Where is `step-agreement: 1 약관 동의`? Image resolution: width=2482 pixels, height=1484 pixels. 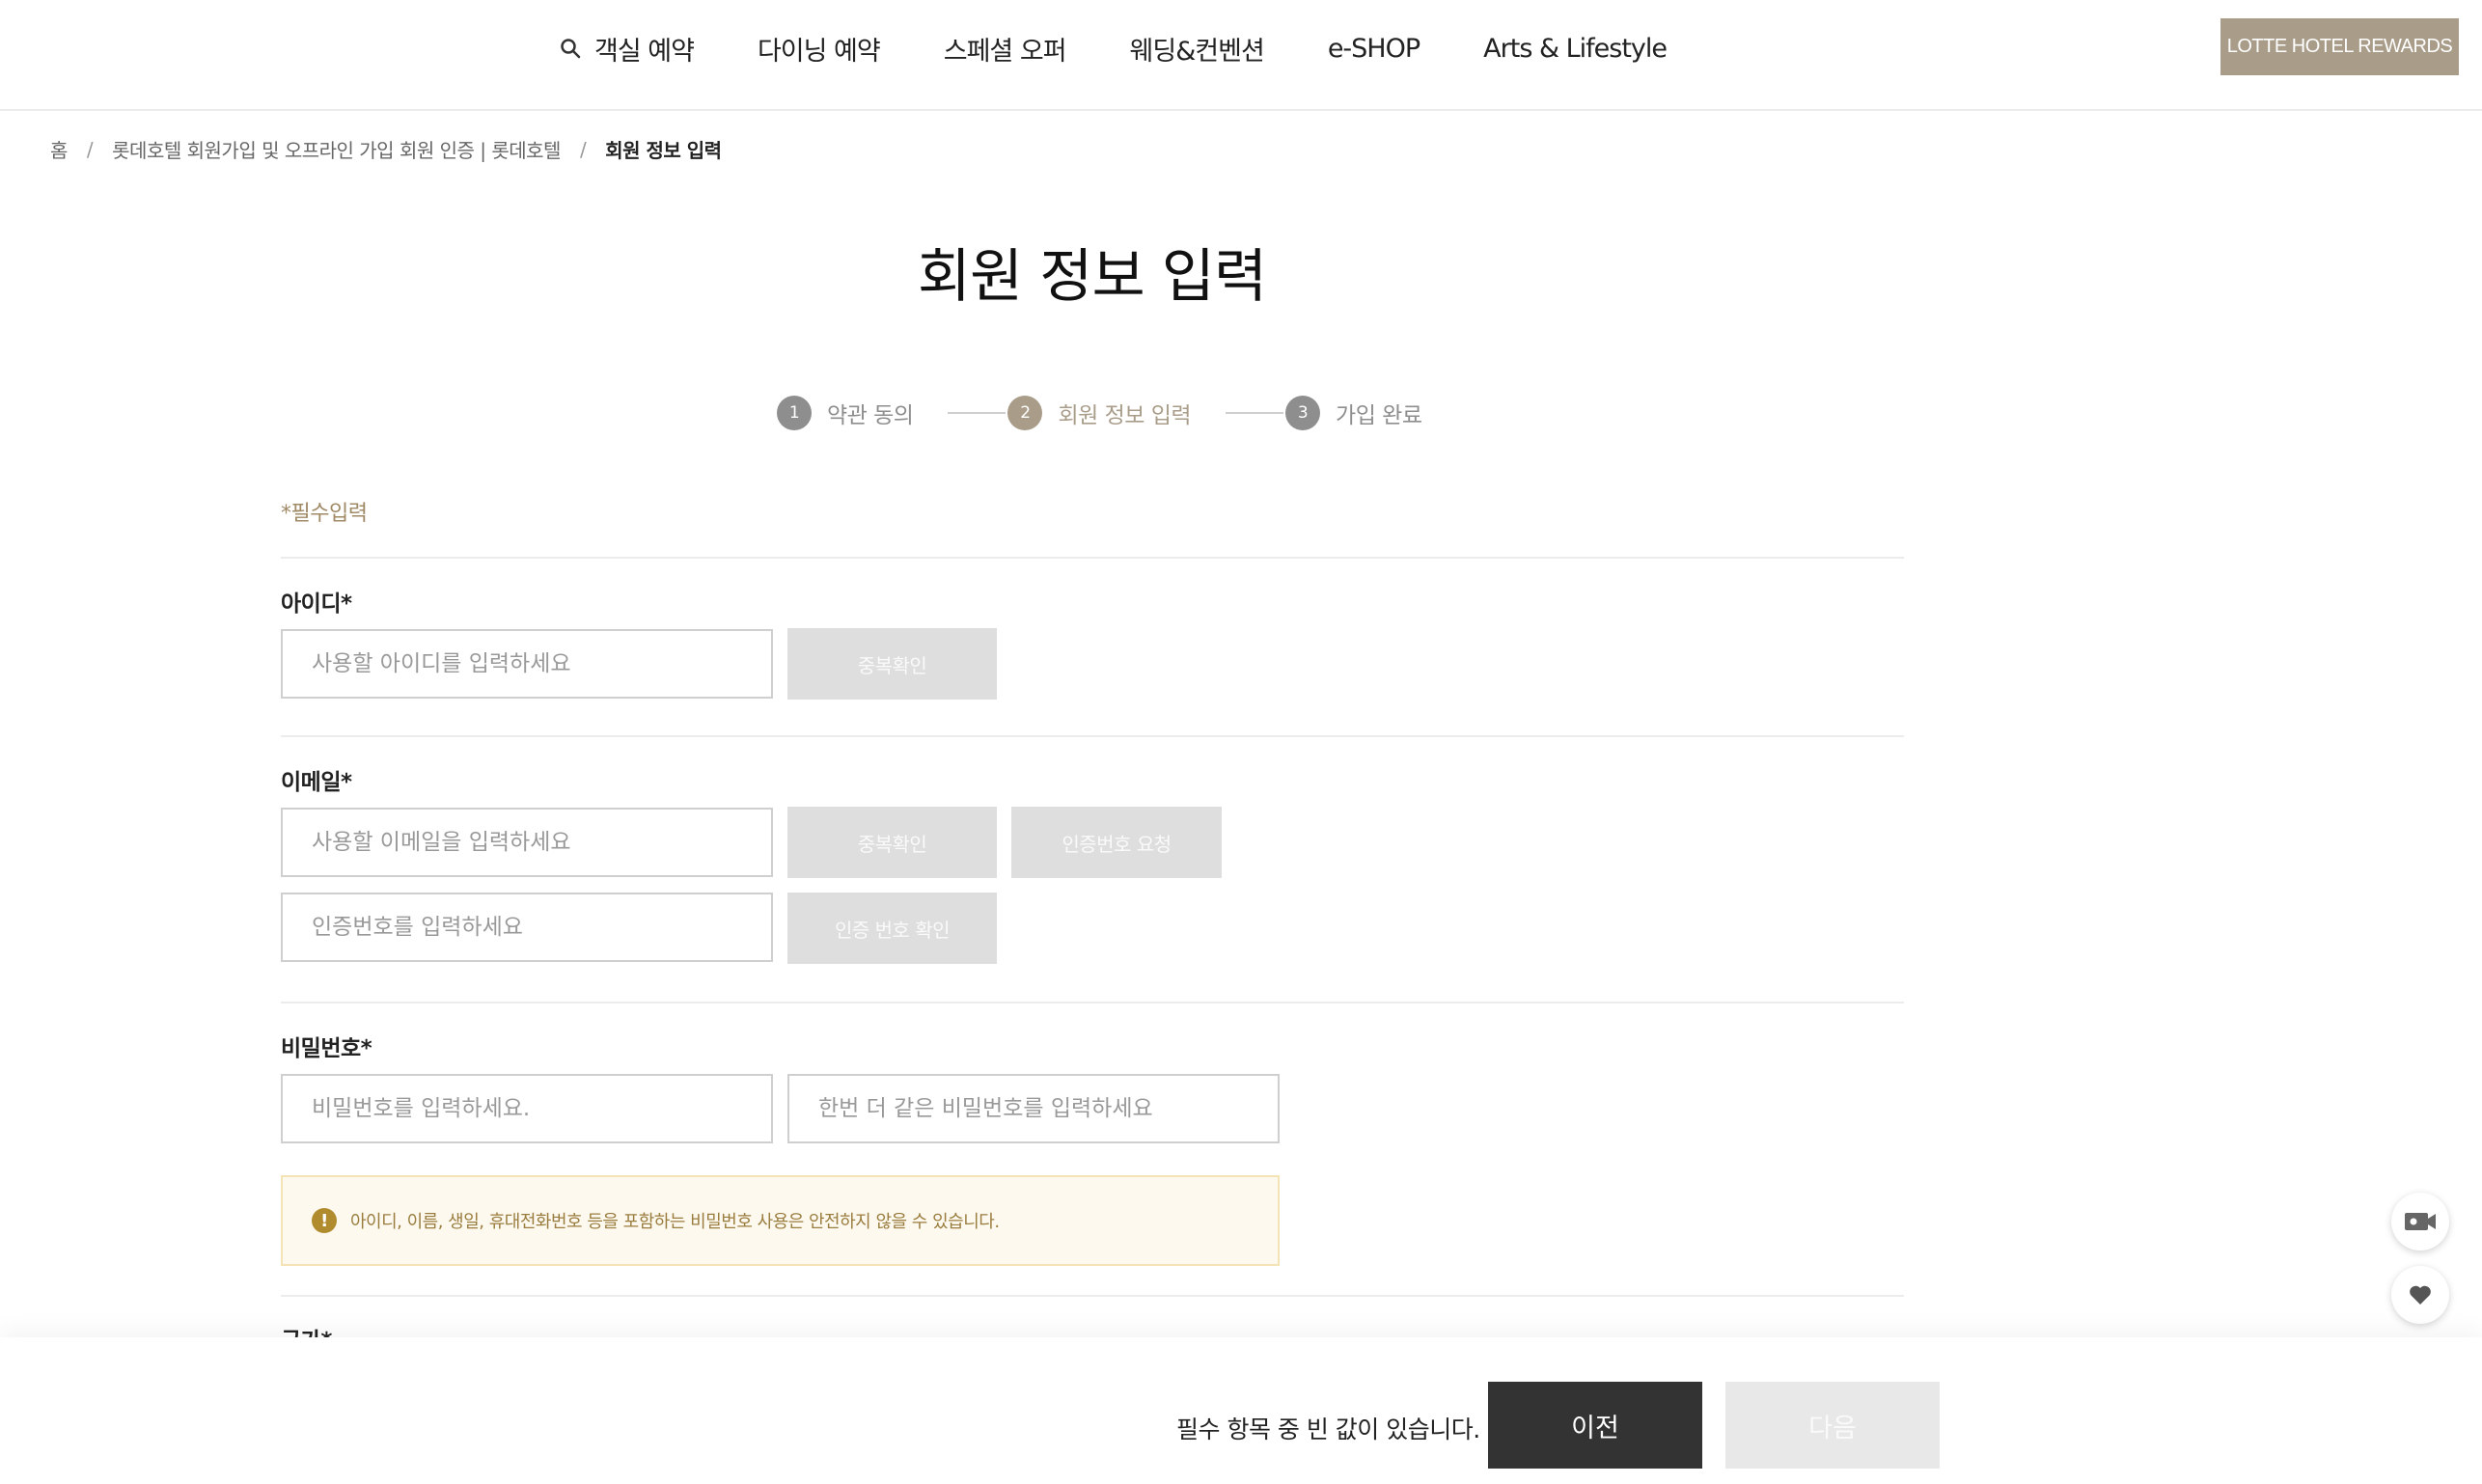 step-agreement: 1 약관 동의 is located at coordinates (845, 413).